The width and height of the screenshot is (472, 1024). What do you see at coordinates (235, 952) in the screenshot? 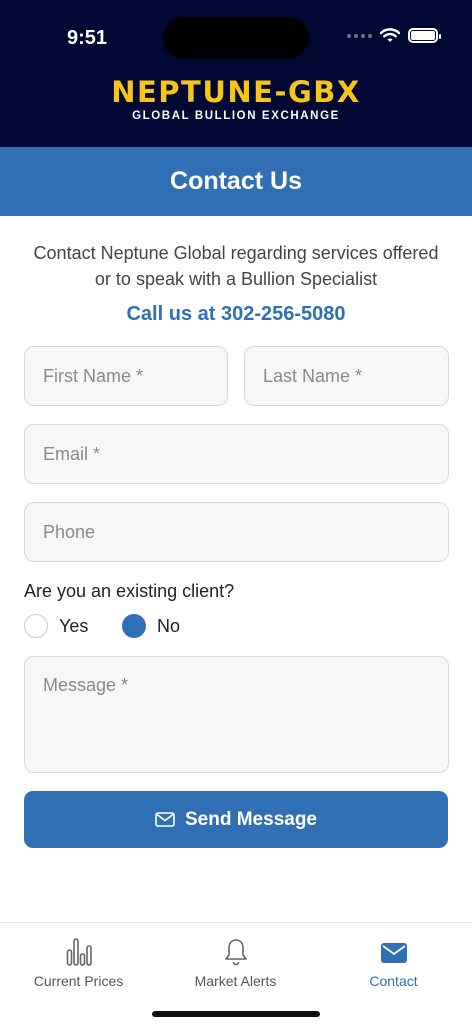
I see `bell-icon` at bounding box center [235, 952].